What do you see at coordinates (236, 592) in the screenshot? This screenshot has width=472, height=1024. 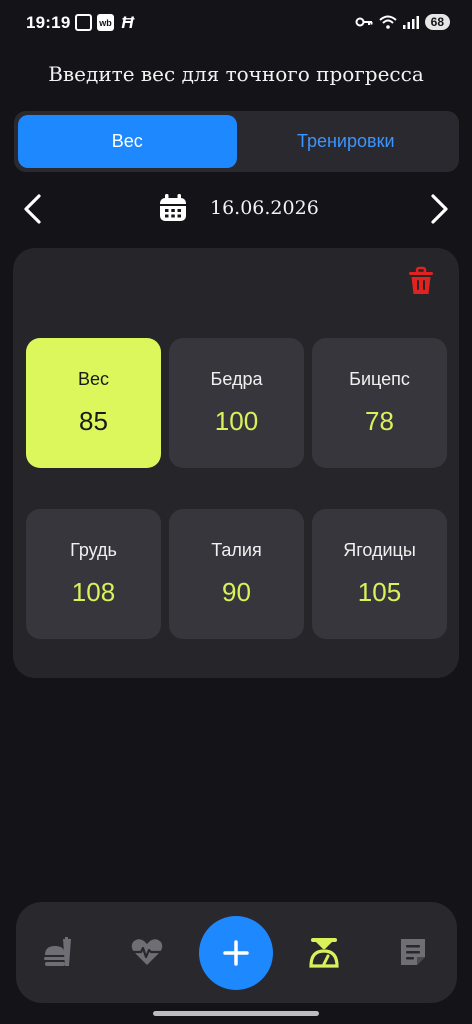 I see `measurement-value: 90` at bounding box center [236, 592].